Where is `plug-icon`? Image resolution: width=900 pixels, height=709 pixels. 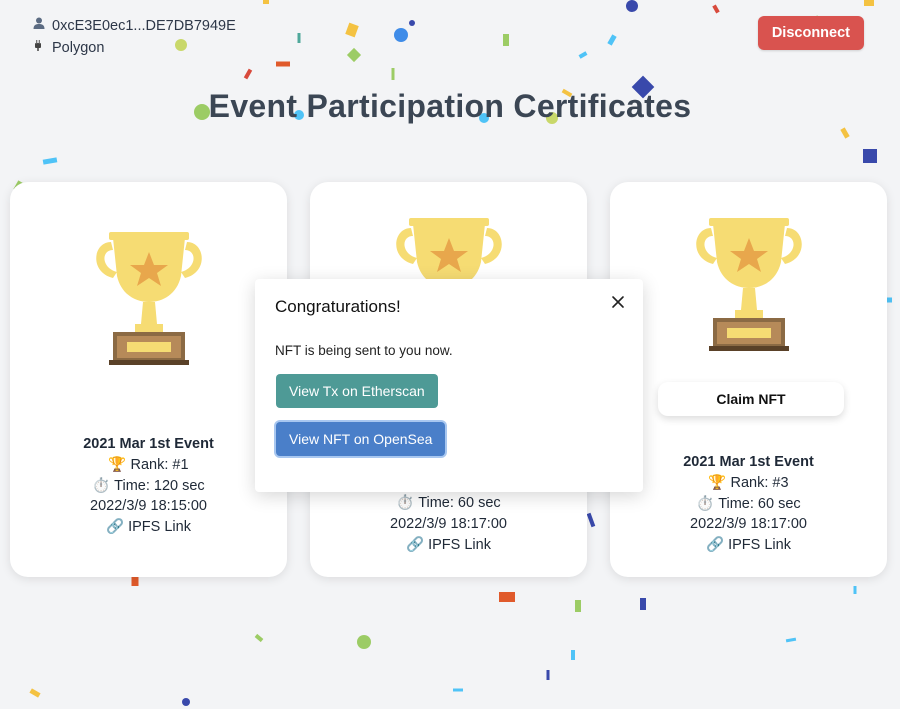
plug-icon is located at coordinates (40, 48).